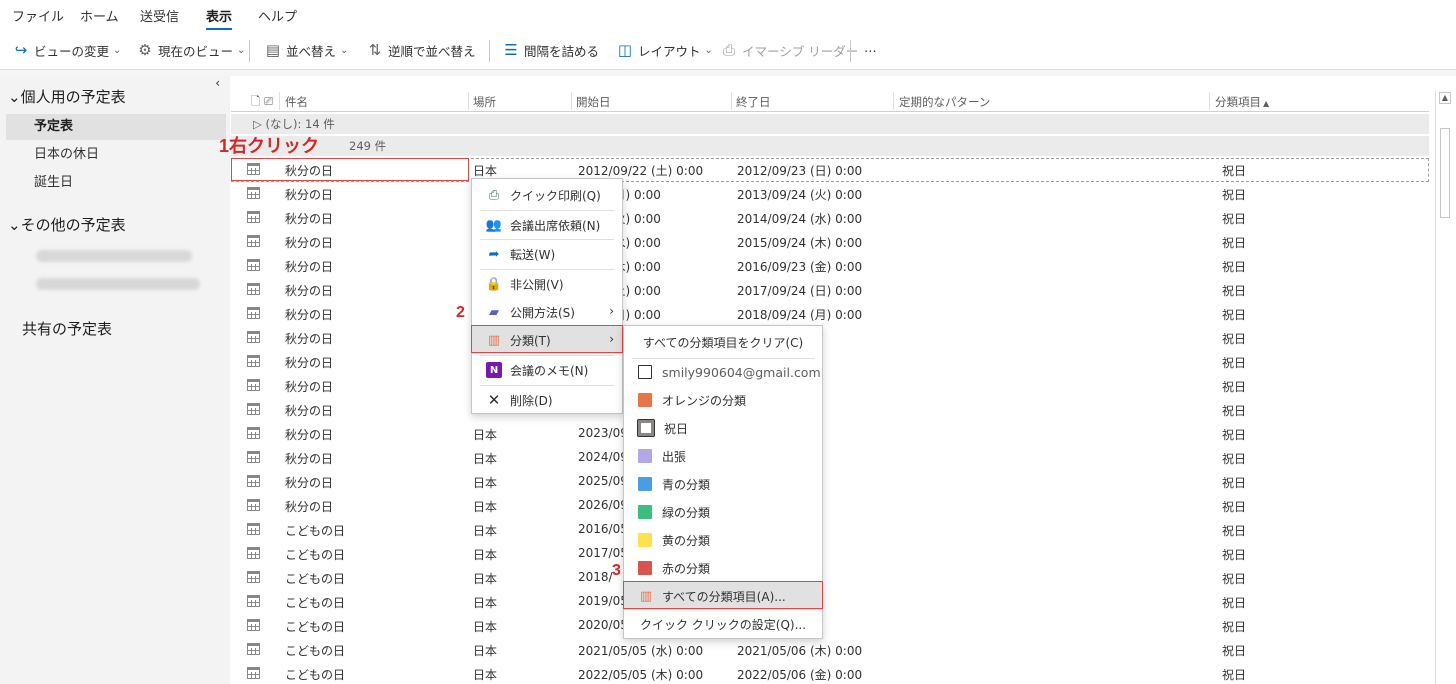  I want to click on cell-category: 祝日, so click(1234, 435).